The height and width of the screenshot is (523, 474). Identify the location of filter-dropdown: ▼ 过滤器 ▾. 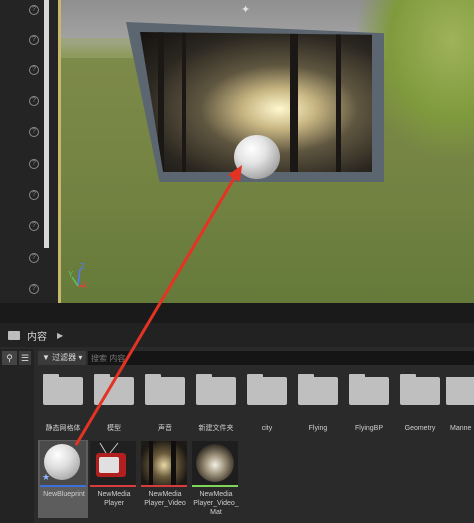
(62, 358).